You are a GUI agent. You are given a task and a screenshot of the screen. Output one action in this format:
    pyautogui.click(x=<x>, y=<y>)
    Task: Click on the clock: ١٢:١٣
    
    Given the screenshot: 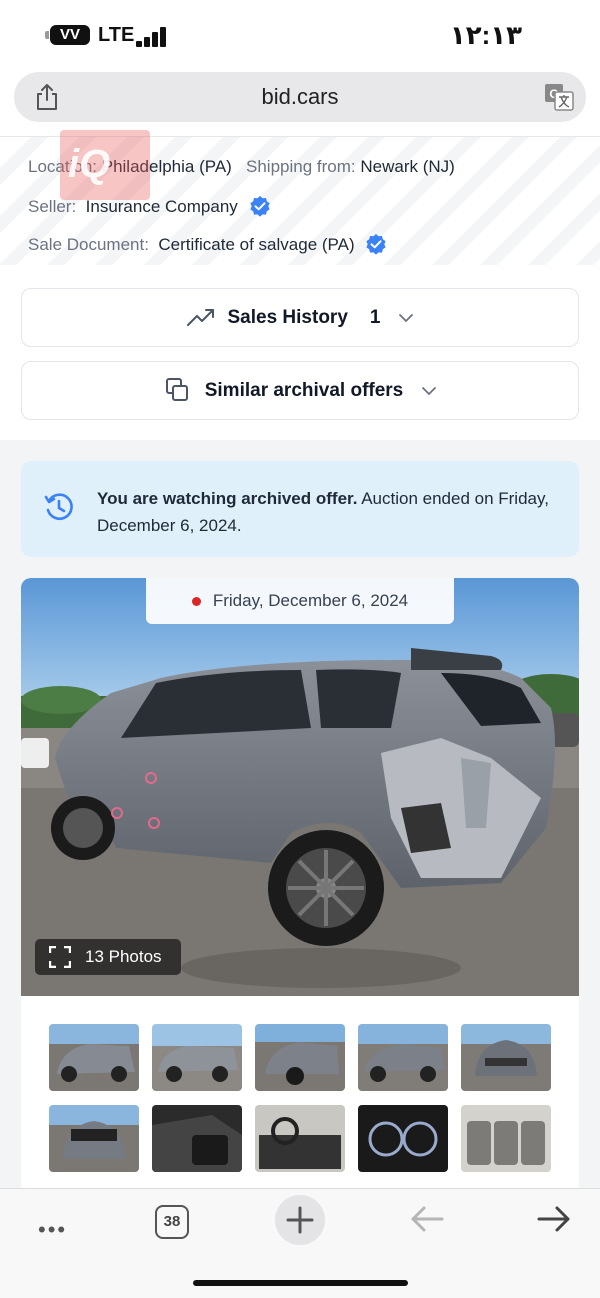 What is the action you would take?
    pyautogui.click(x=485, y=35)
    